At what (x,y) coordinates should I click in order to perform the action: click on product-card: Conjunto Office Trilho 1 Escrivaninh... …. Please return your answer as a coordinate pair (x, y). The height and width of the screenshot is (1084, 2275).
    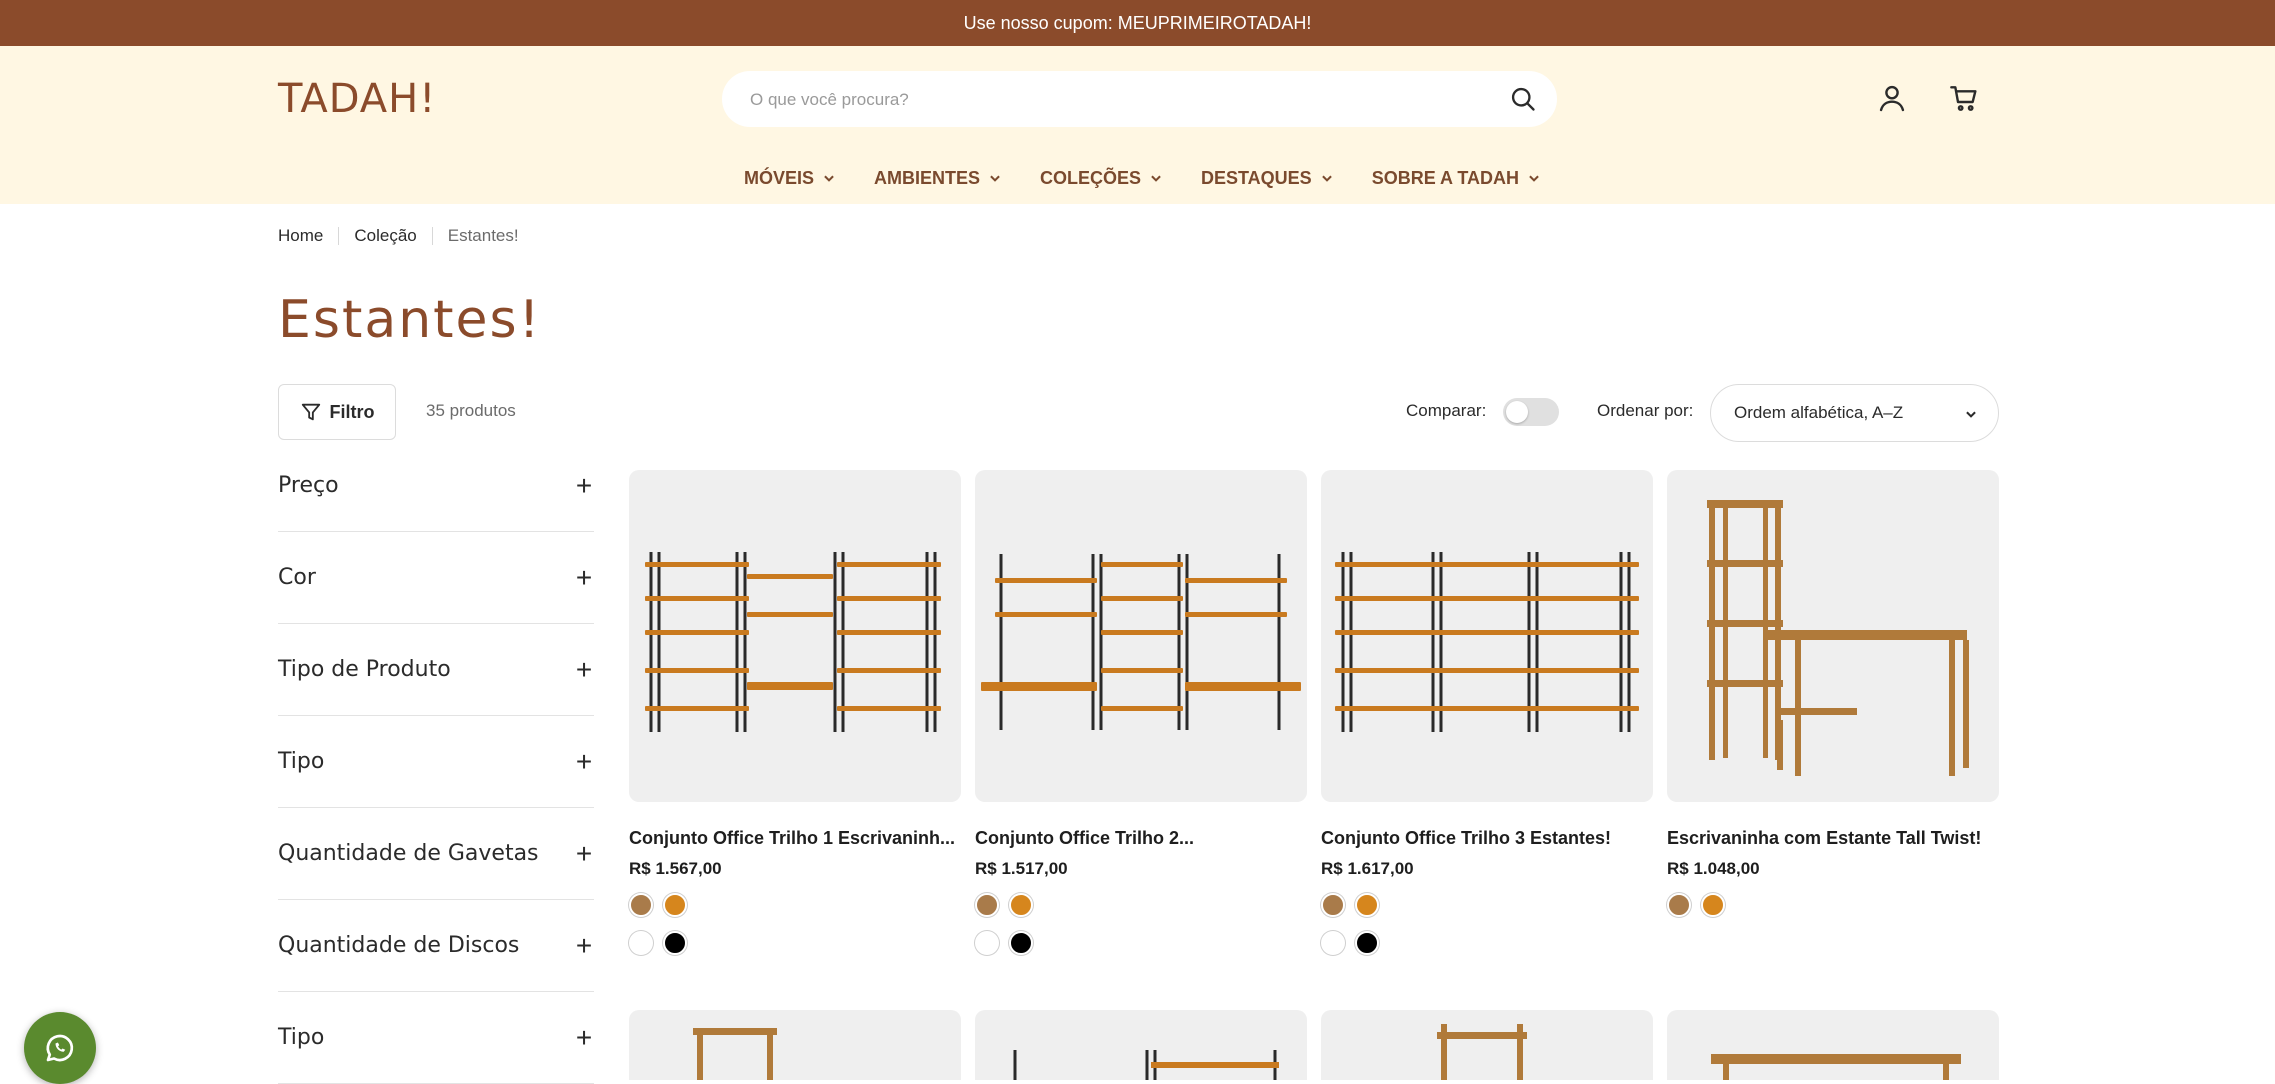
    Looking at the image, I should click on (795, 712).